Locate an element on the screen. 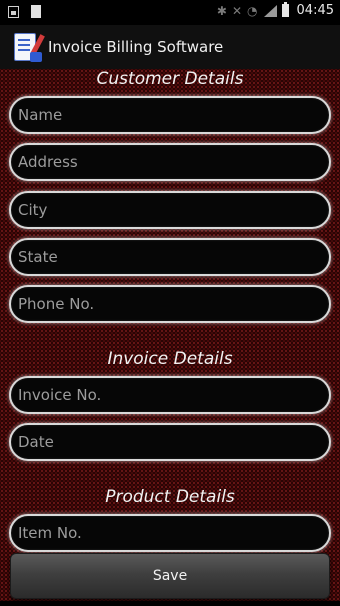 The width and height of the screenshot is (340, 606). block-icon is located at coordinates (36, 11).